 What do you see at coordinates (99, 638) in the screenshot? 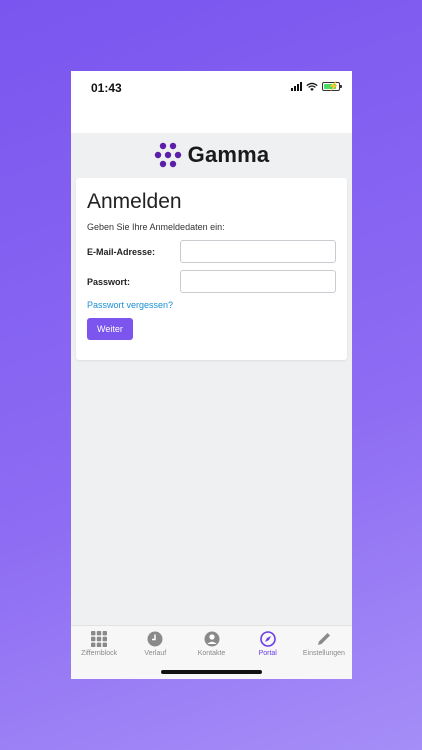
I see `keypad-icon` at bounding box center [99, 638].